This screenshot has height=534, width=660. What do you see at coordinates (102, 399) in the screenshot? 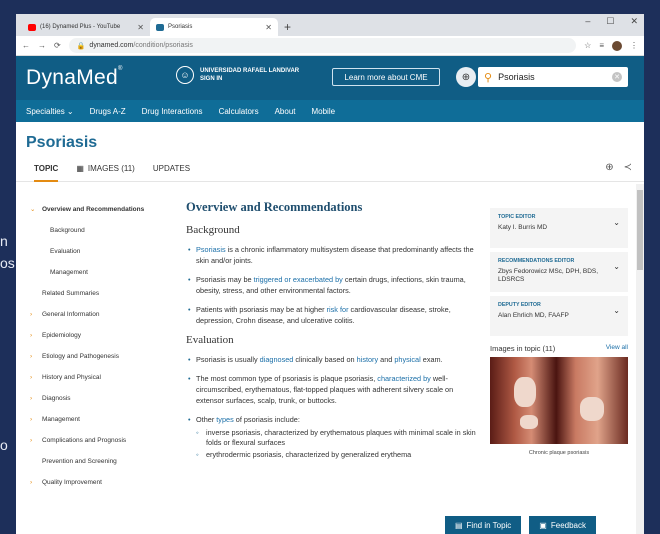
I see `outline-item: › Diagnosis` at bounding box center [102, 399].